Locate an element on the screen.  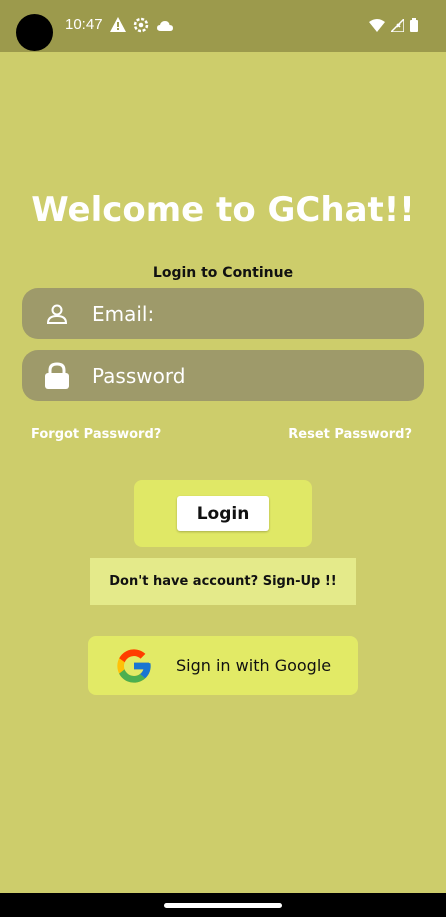
navigation-bar is located at coordinates (223, 905).